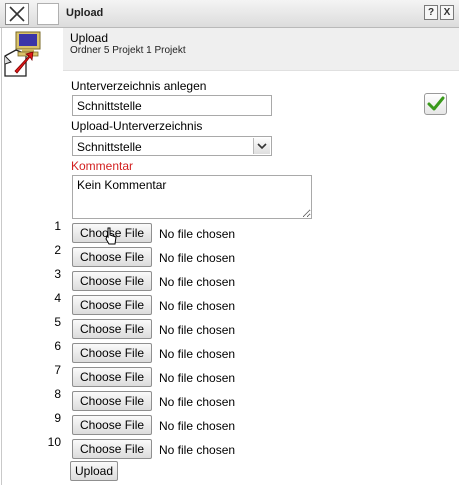 Image resolution: width=459 pixels, height=485 pixels. Describe the element at coordinates (109, 147) in the screenshot. I see `upload-subdir-value: Schnittstelle` at that location.